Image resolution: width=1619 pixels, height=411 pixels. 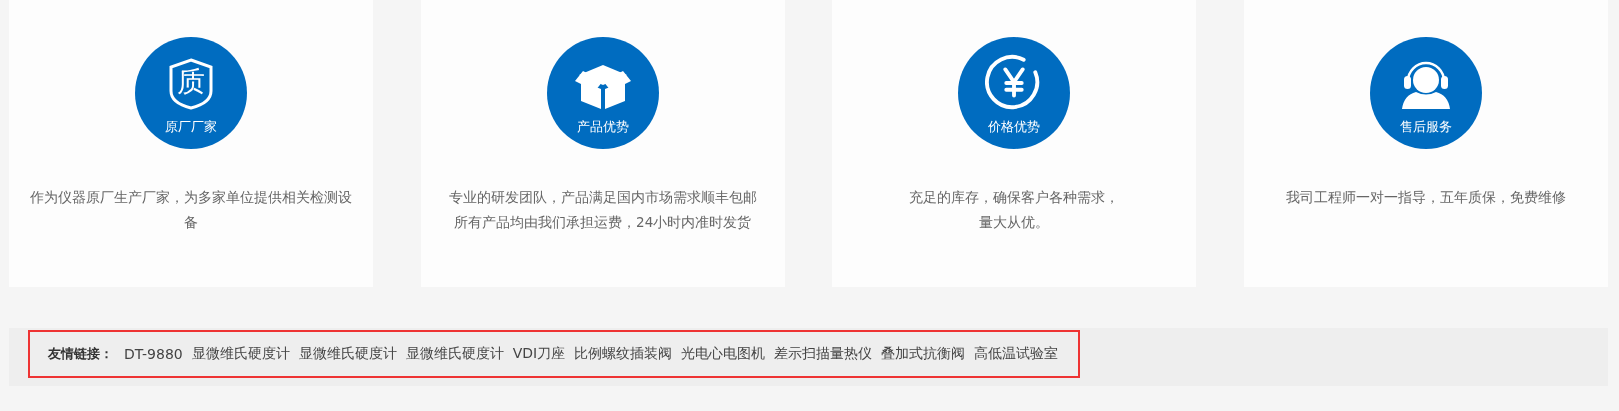 What do you see at coordinates (1425, 85) in the screenshot?
I see `customer-service-icon` at bounding box center [1425, 85].